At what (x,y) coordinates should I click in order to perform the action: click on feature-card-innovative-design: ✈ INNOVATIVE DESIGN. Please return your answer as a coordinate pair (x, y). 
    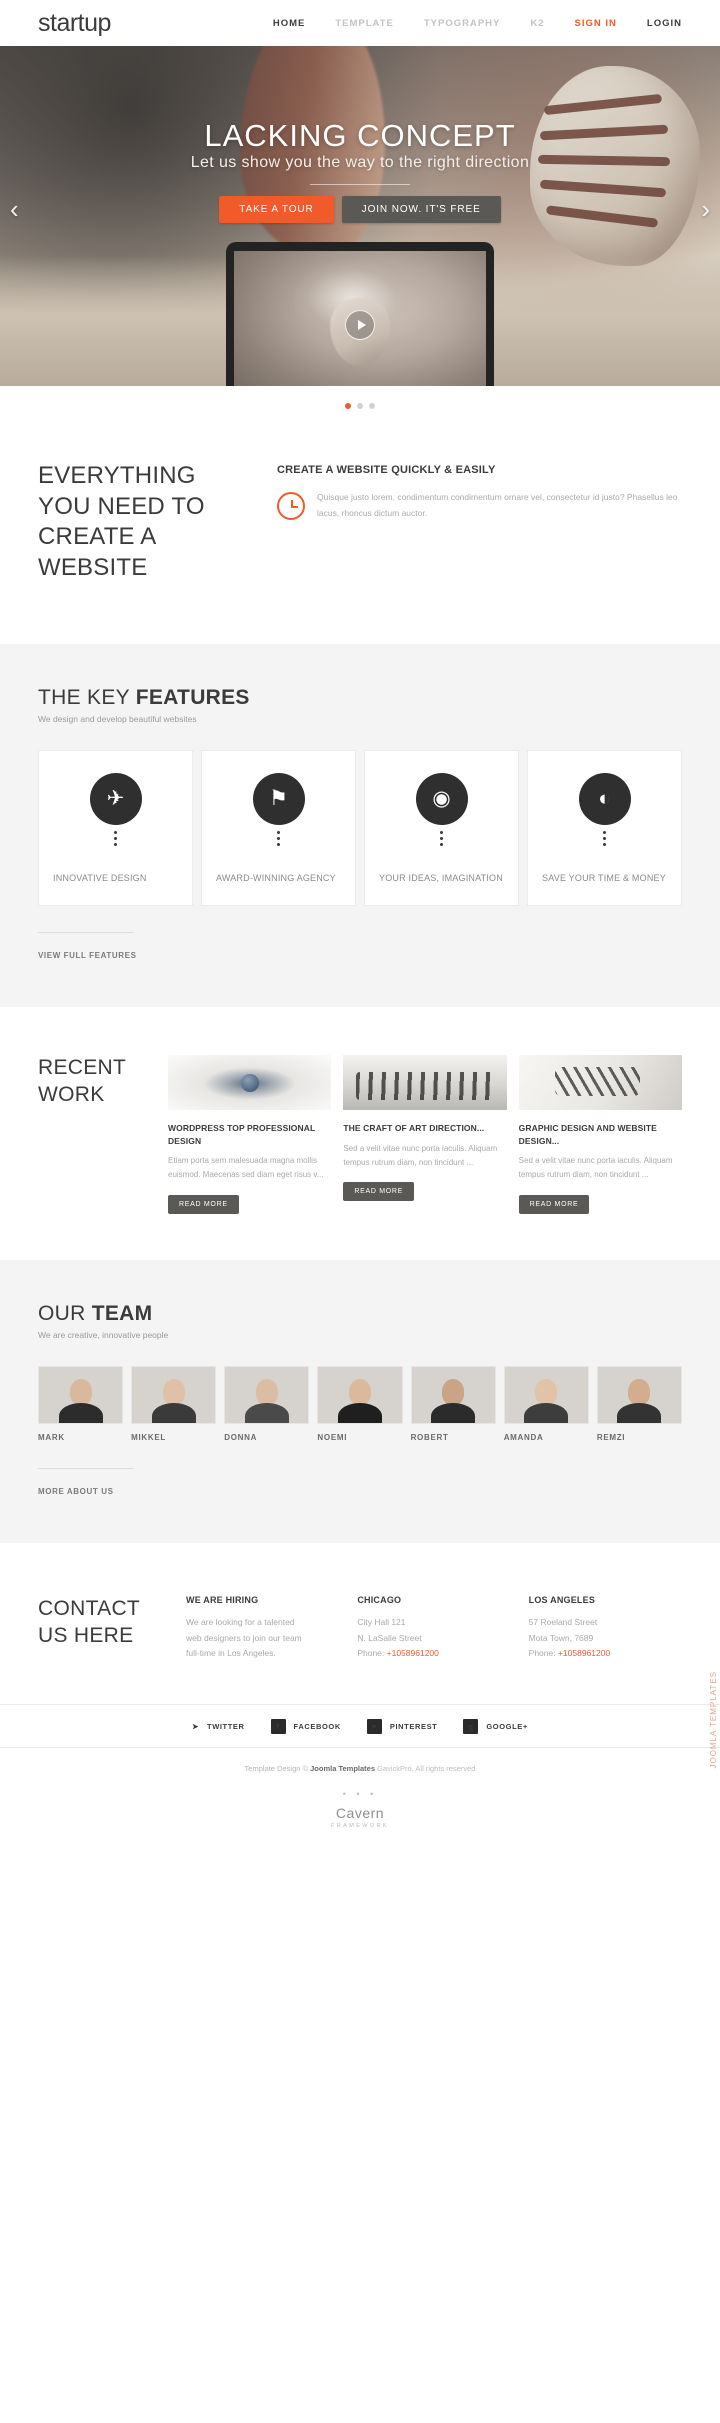
    Looking at the image, I should click on (115, 828).